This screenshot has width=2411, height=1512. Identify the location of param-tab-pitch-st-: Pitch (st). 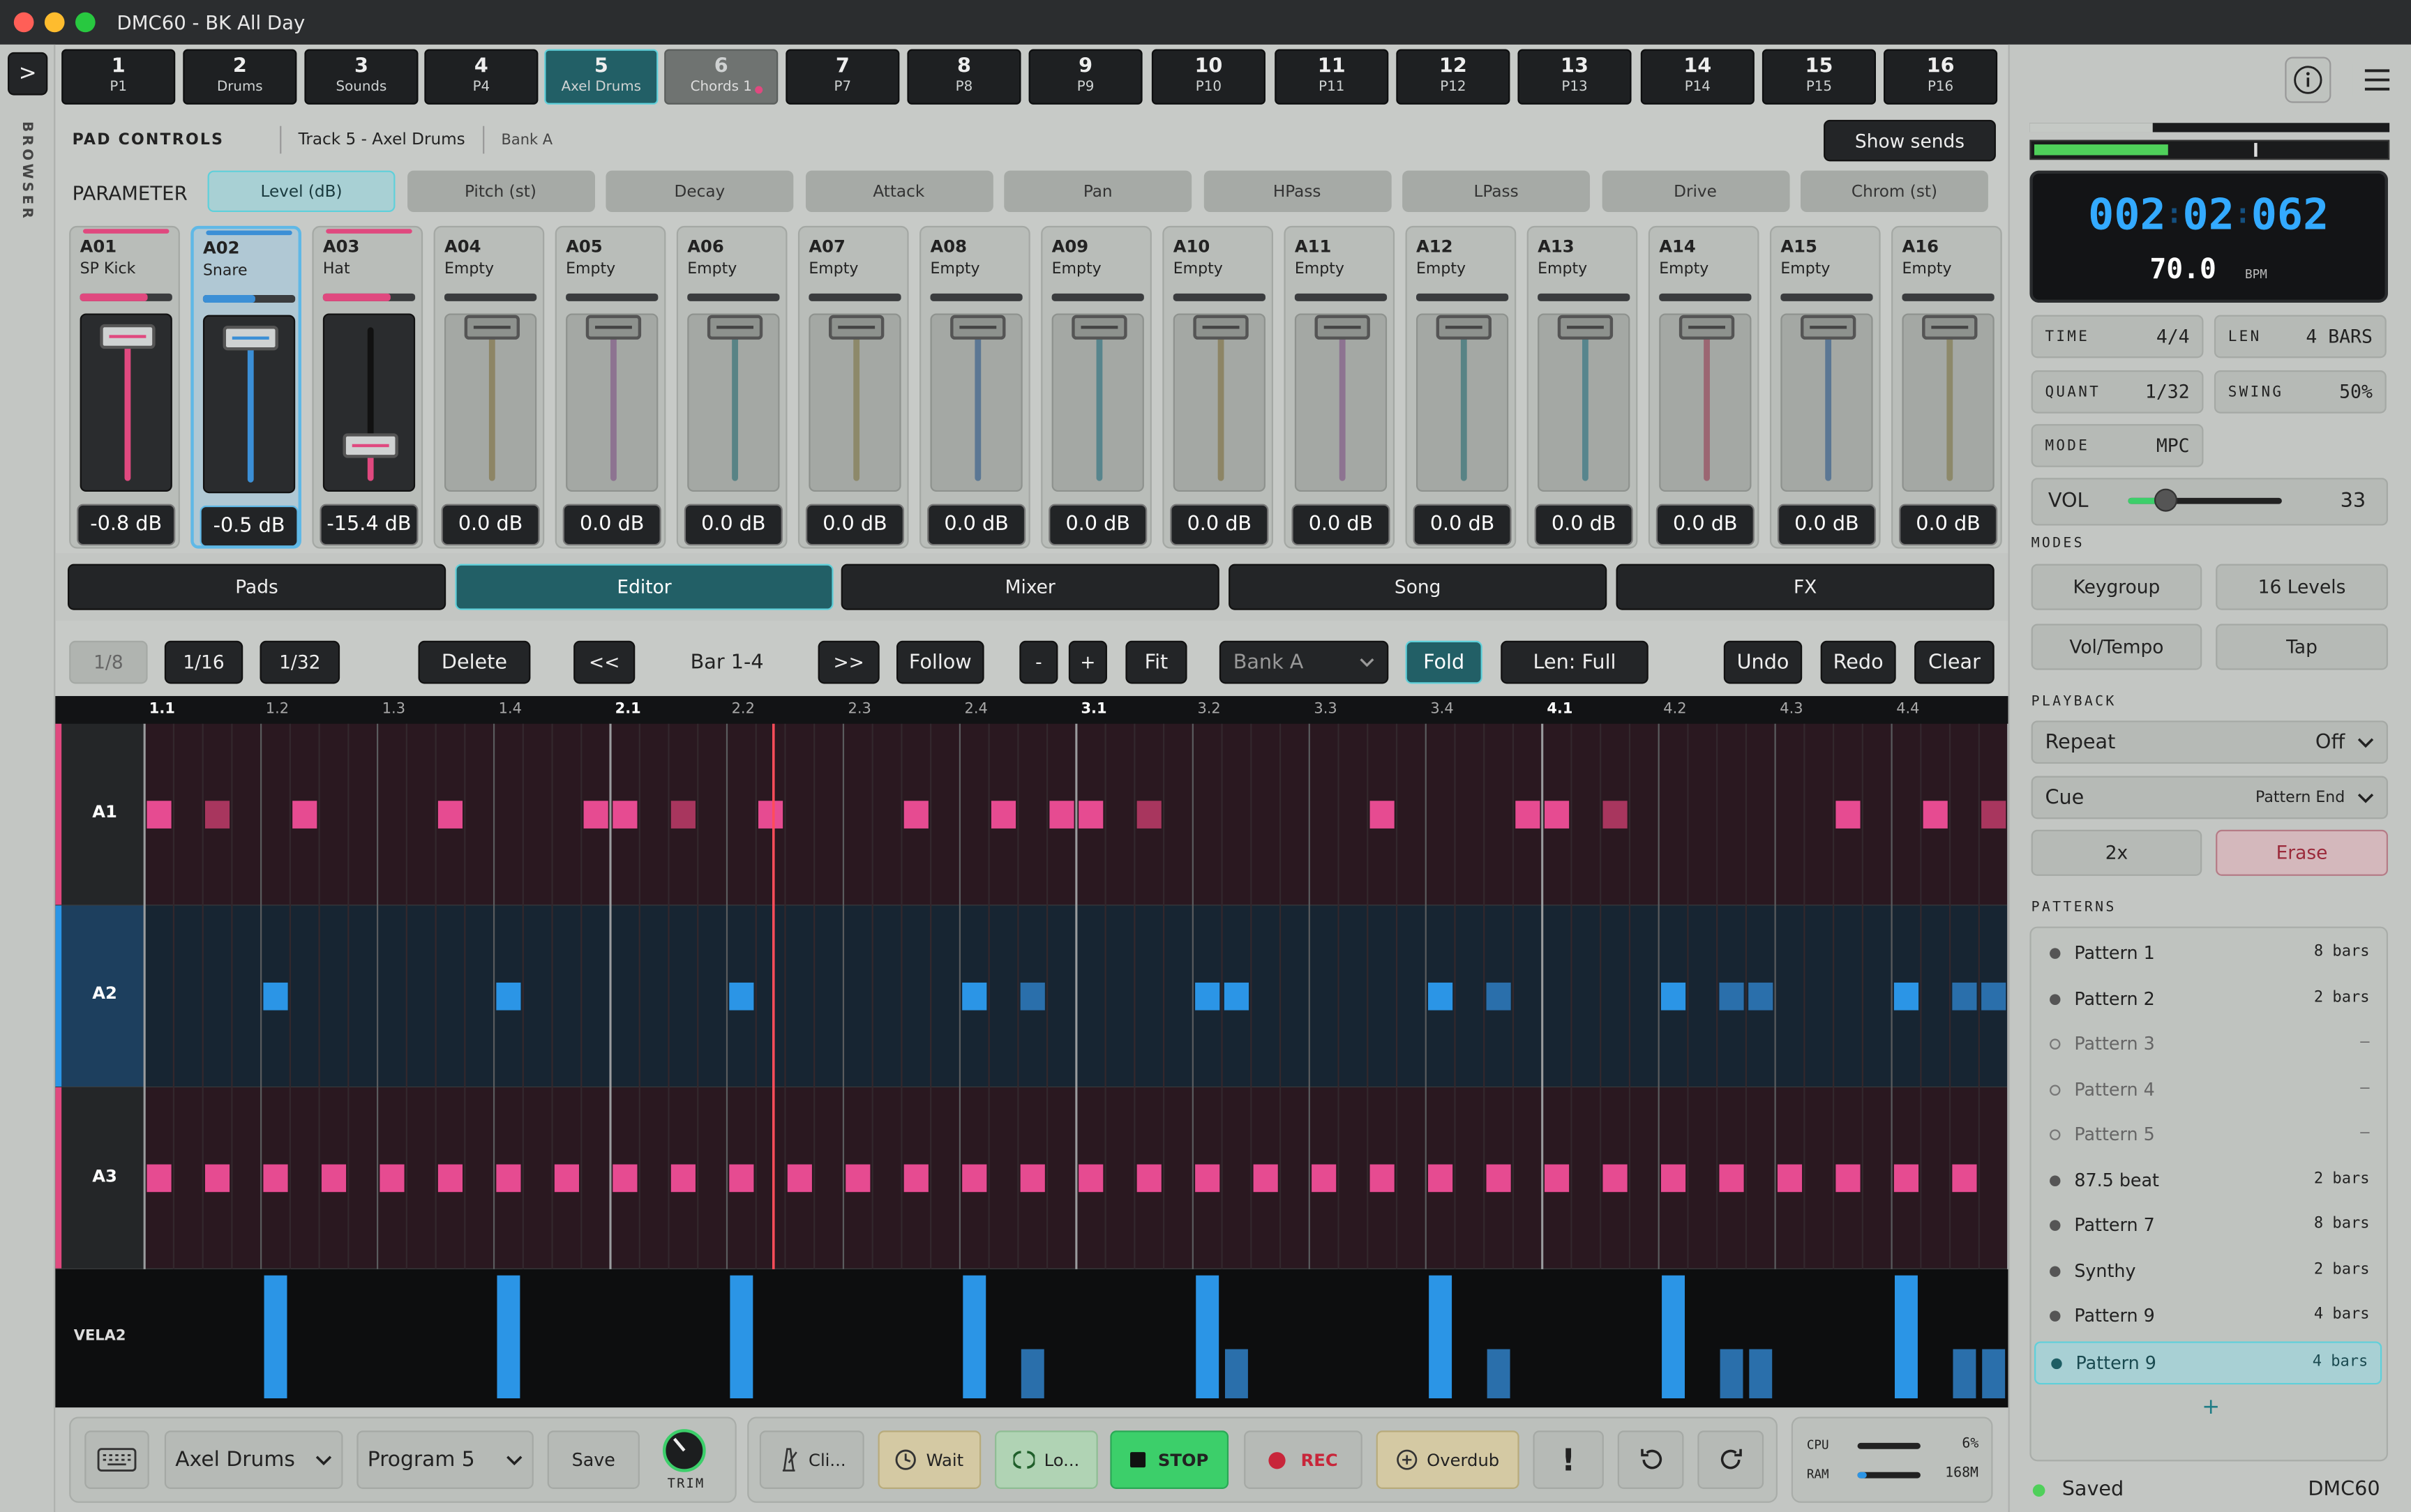
(500, 191).